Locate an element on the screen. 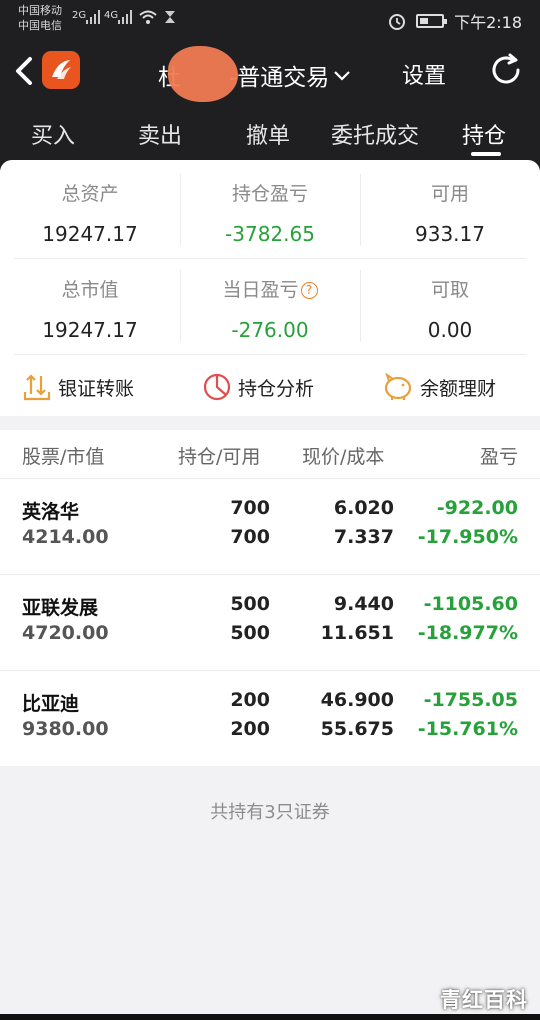 This screenshot has height=1020, width=540. carrier-1: 中国移动 is located at coordinates (40, 10).